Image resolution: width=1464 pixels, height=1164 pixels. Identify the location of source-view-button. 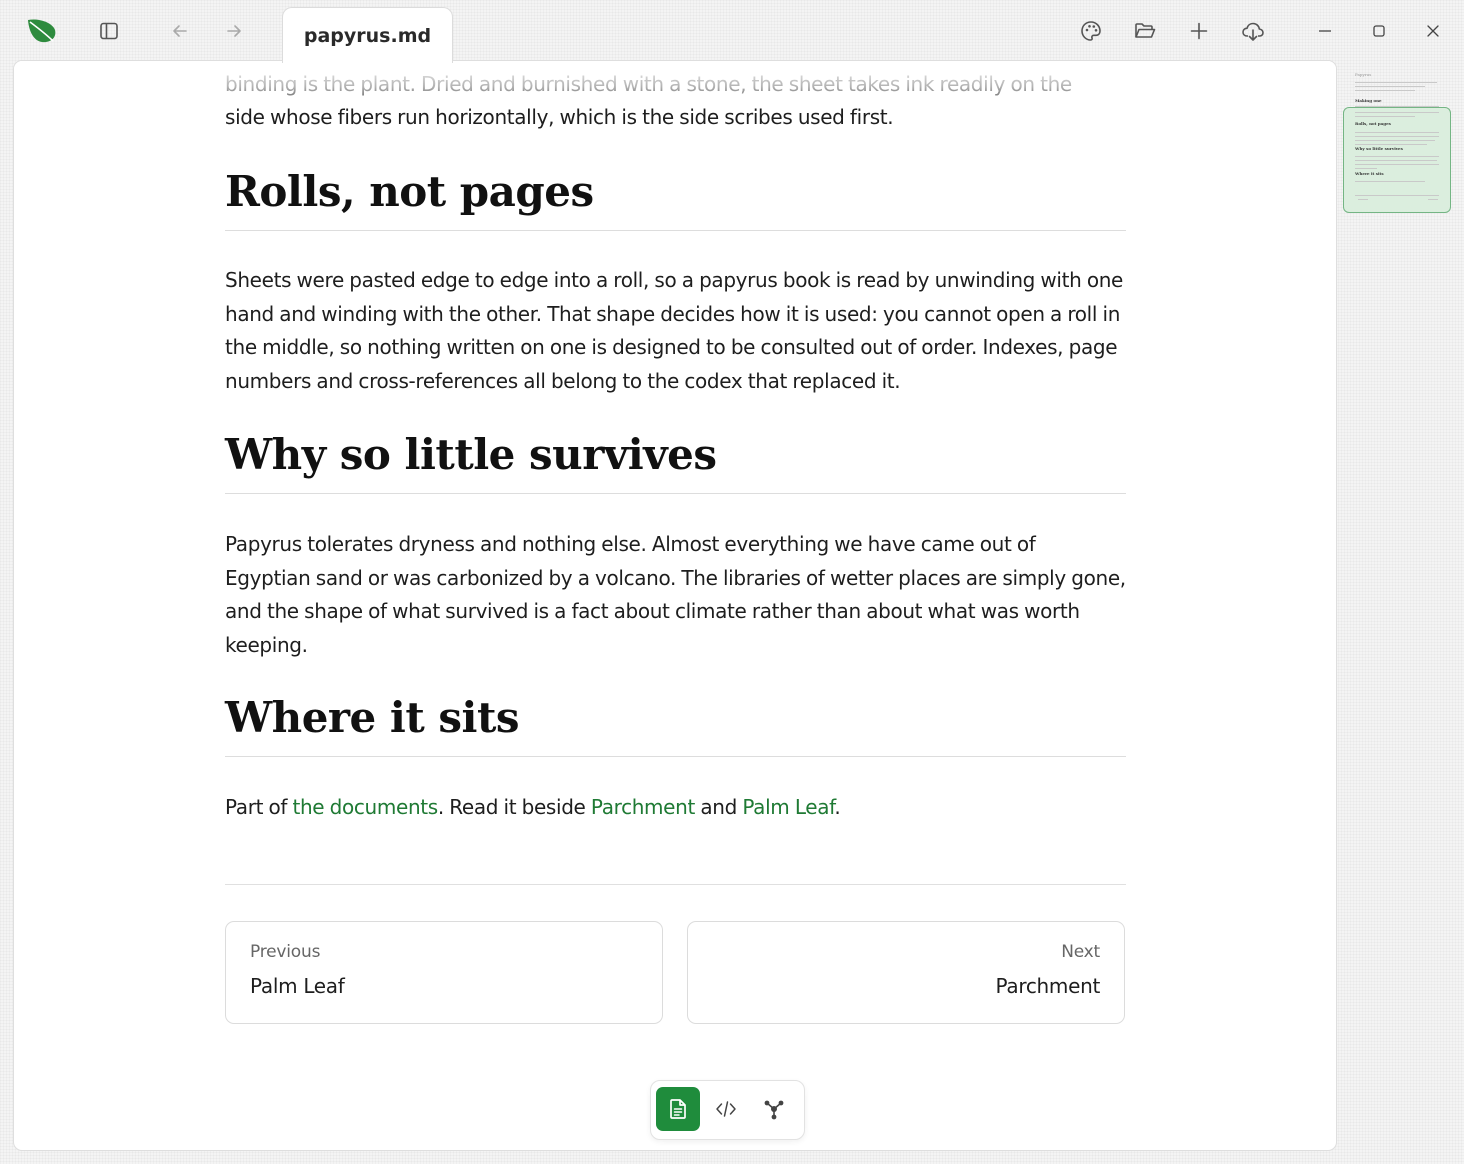
(726, 1109).